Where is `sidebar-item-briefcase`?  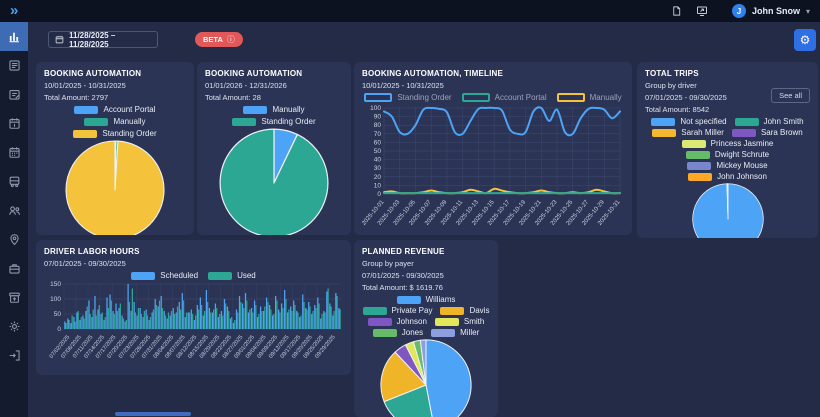
sidebar-item-briefcase is located at coordinates (14, 268).